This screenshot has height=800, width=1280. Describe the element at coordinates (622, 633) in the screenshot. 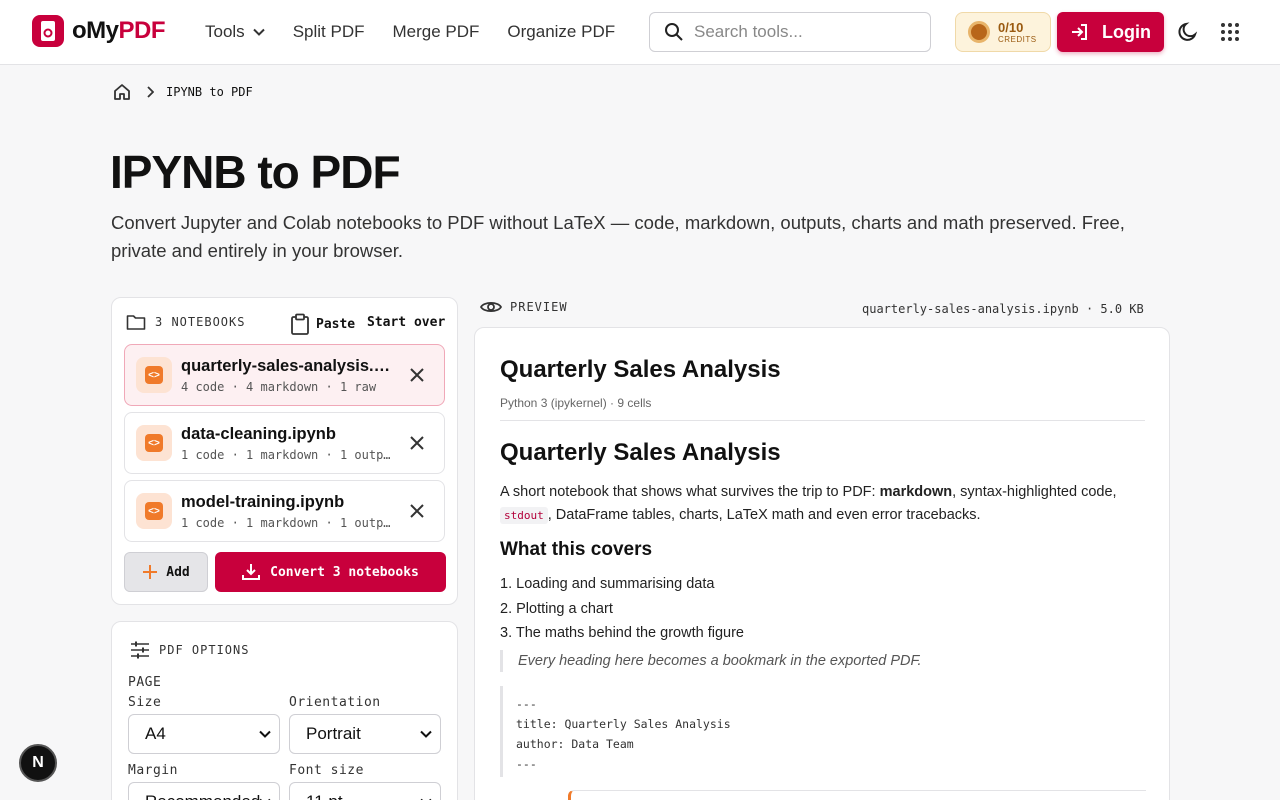

I see `list-item: 3. The maths behind the growth figure` at that location.